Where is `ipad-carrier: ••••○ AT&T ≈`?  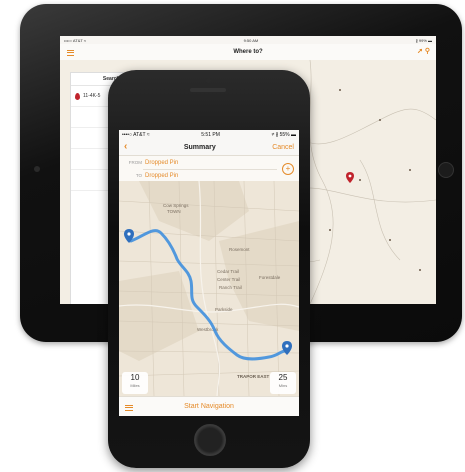
ipad-carrier: ••••○ AT&T ≈ is located at coordinates (75, 40).